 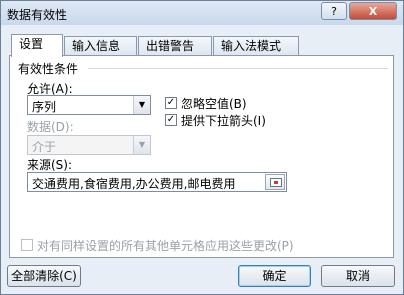 What do you see at coordinates (274, 276) in the screenshot?
I see `ok-button: 确定` at bounding box center [274, 276].